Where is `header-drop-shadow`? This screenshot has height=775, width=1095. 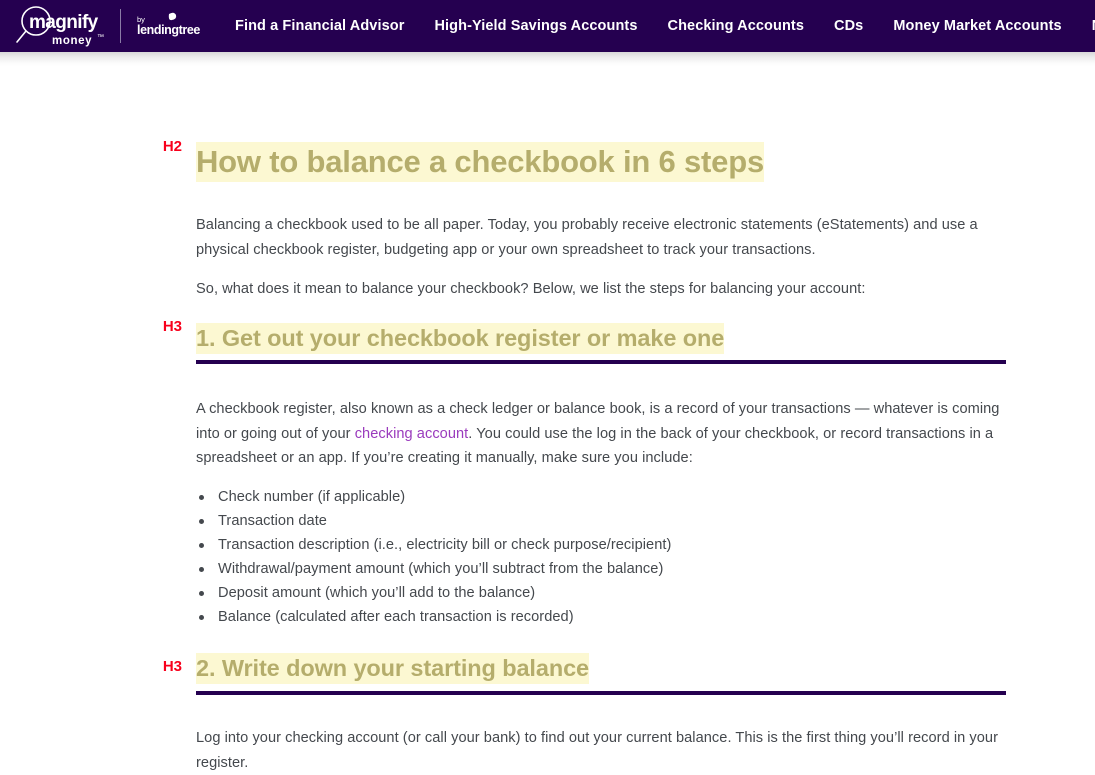
header-drop-shadow is located at coordinates (547, 59).